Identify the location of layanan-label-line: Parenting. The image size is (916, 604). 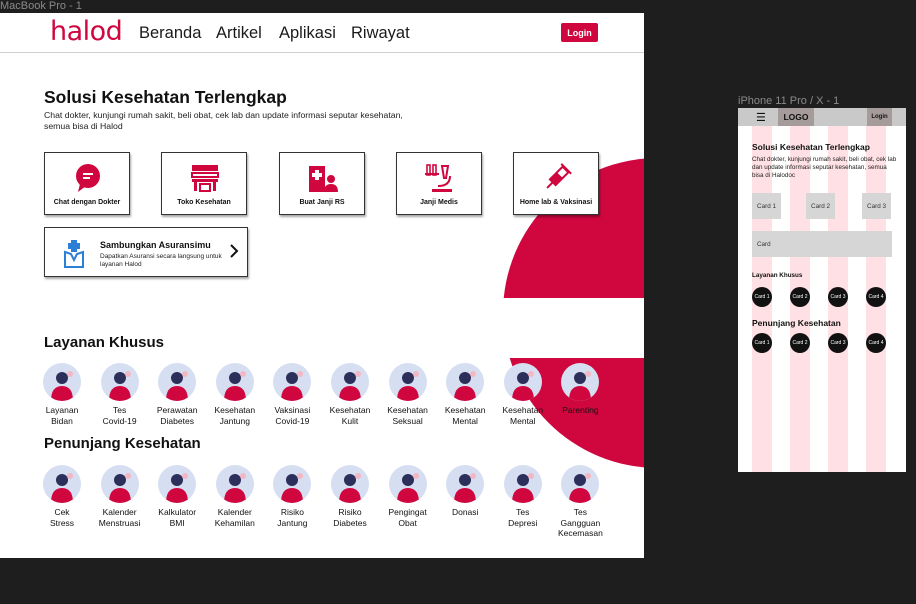
(580, 410).